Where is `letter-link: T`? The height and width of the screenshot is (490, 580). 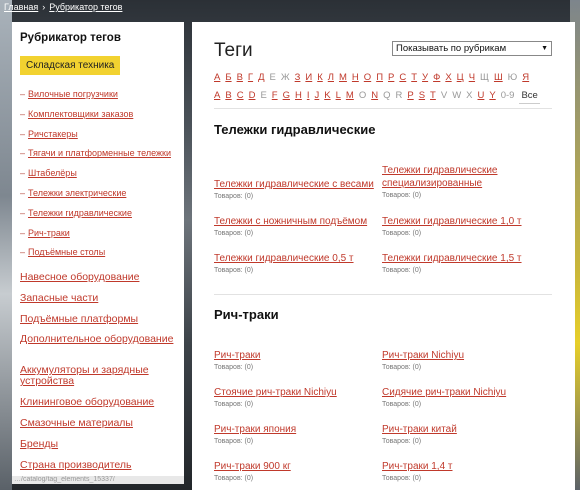
letter-link: T is located at coordinates (433, 95).